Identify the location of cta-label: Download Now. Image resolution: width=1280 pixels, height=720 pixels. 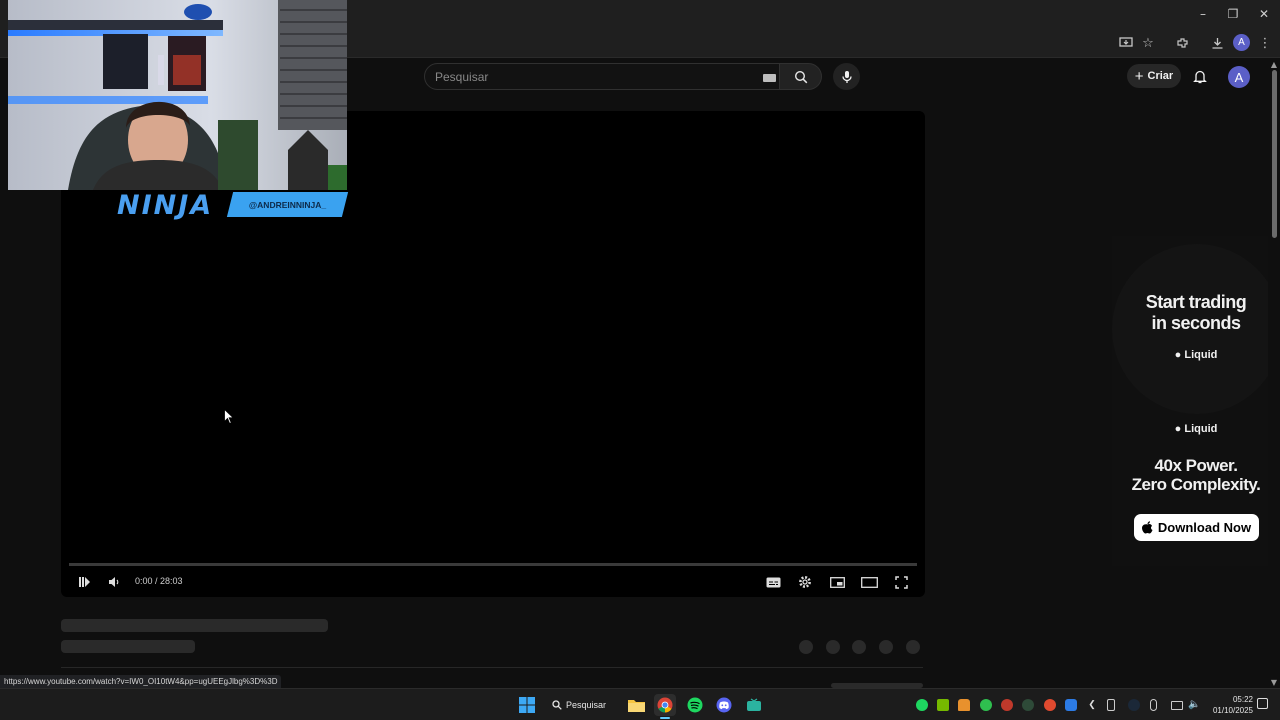
(1204, 527).